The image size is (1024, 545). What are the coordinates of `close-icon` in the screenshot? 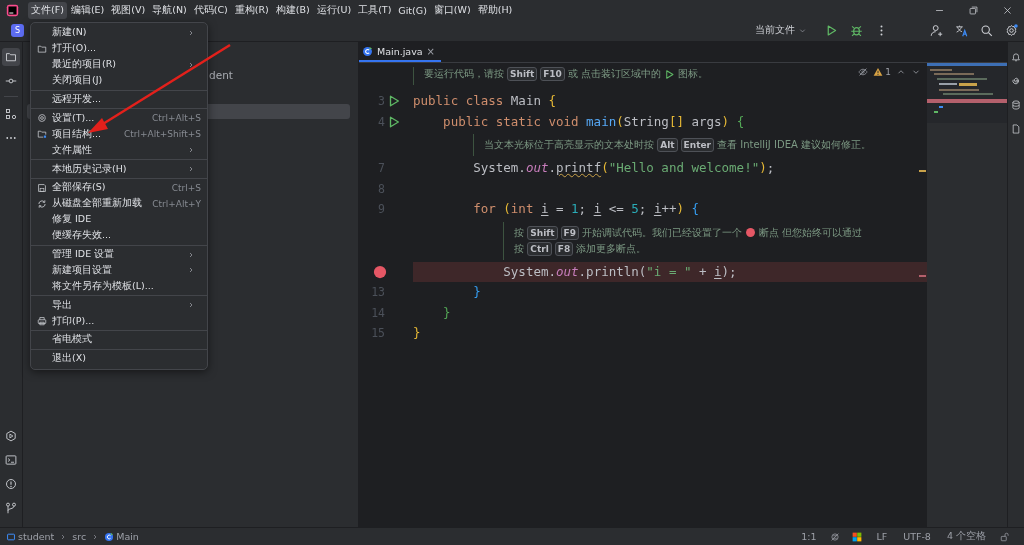 It's located at (1007, 10).